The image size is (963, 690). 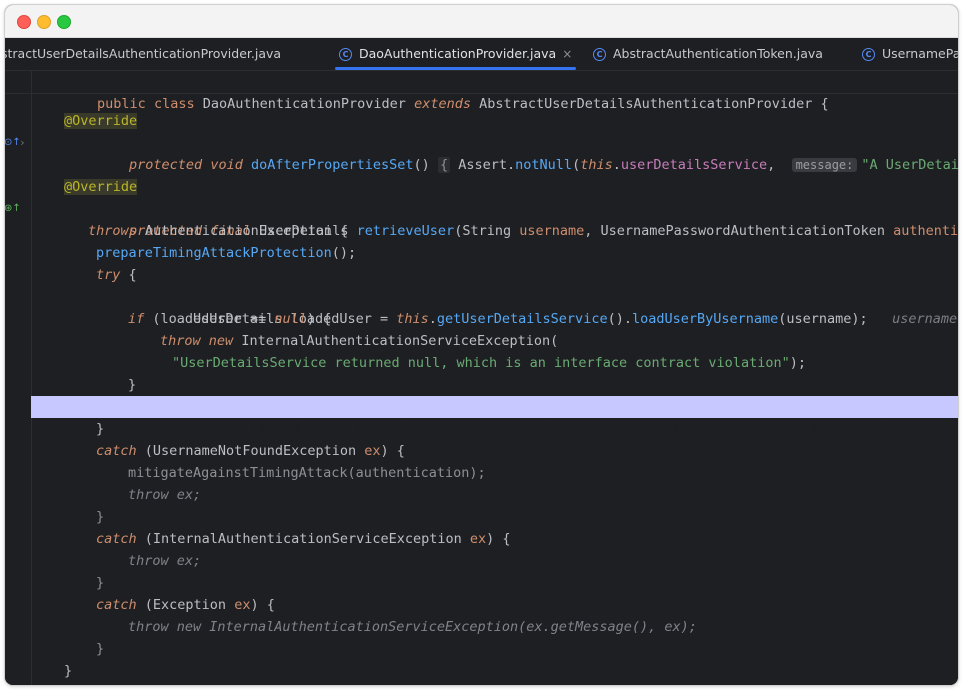 What do you see at coordinates (226, 253) in the screenshot?
I see `code-line: prepareTimingAttackProtection();` at bounding box center [226, 253].